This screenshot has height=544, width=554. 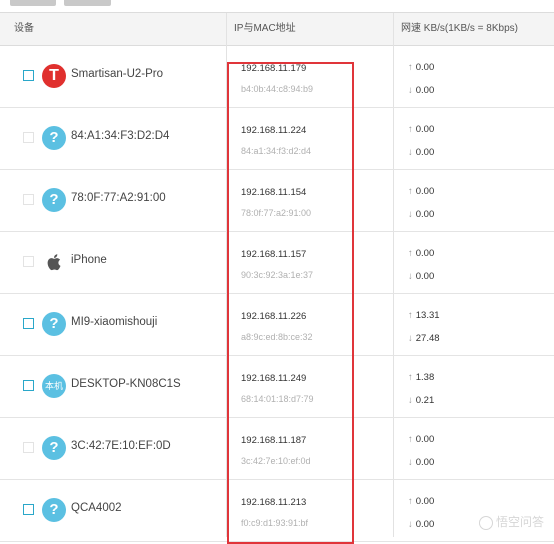 What do you see at coordinates (421, 377) in the screenshot?
I see `upload-rate: ↑ 1.38` at bounding box center [421, 377].